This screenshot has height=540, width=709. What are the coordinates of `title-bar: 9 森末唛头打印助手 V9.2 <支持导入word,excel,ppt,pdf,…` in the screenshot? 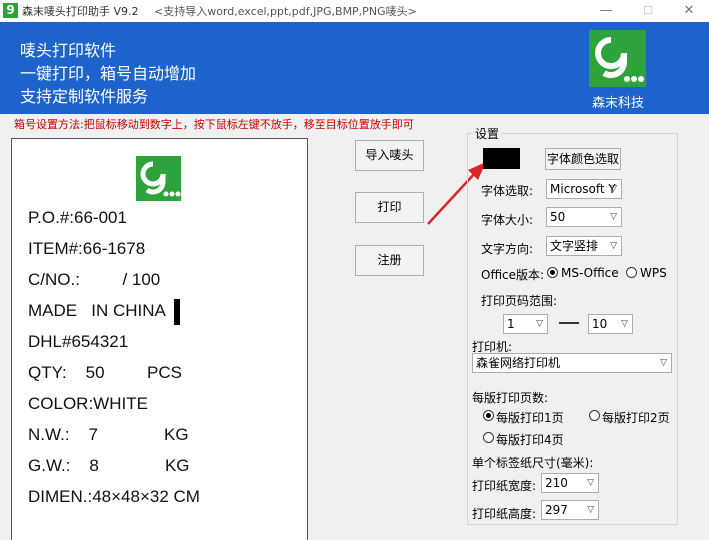 It's located at (354, 11).